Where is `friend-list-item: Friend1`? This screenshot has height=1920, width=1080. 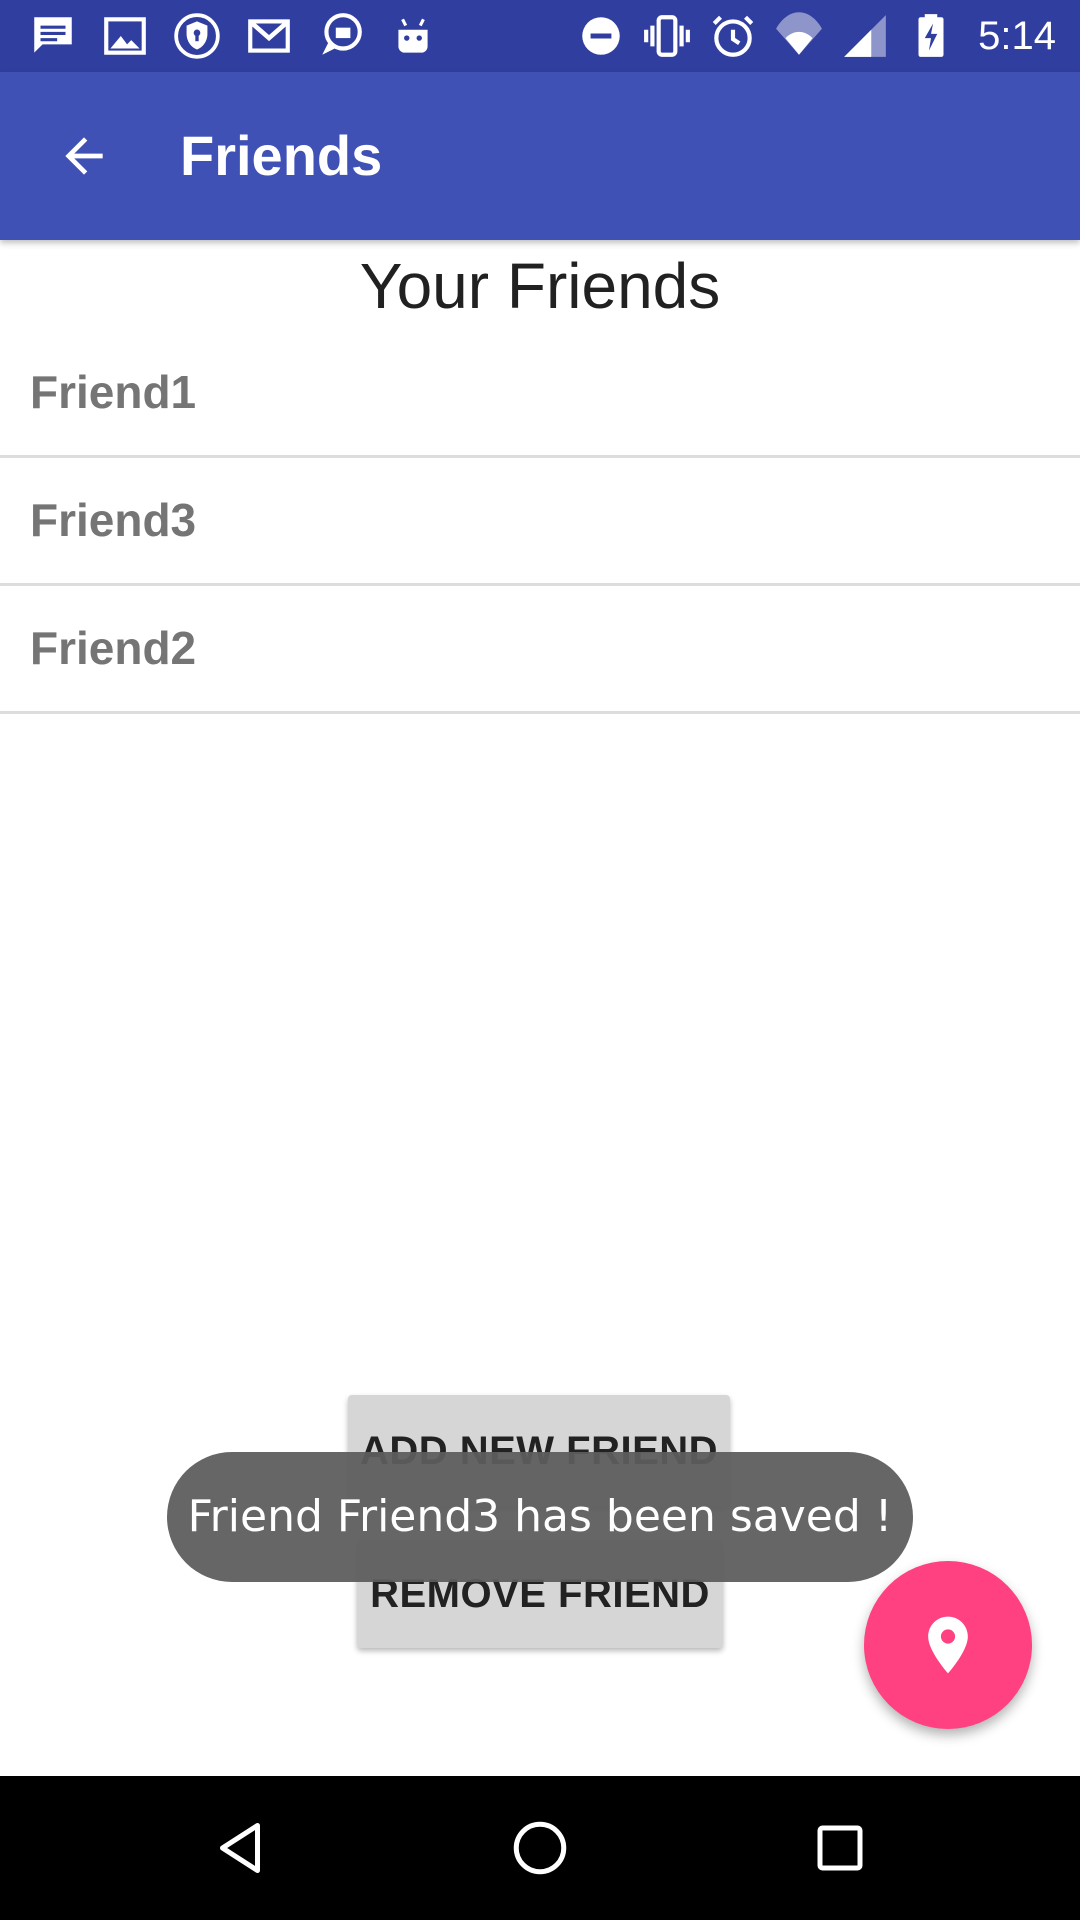
friend-list-item: Friend1 is located at coordinates (540, 394).